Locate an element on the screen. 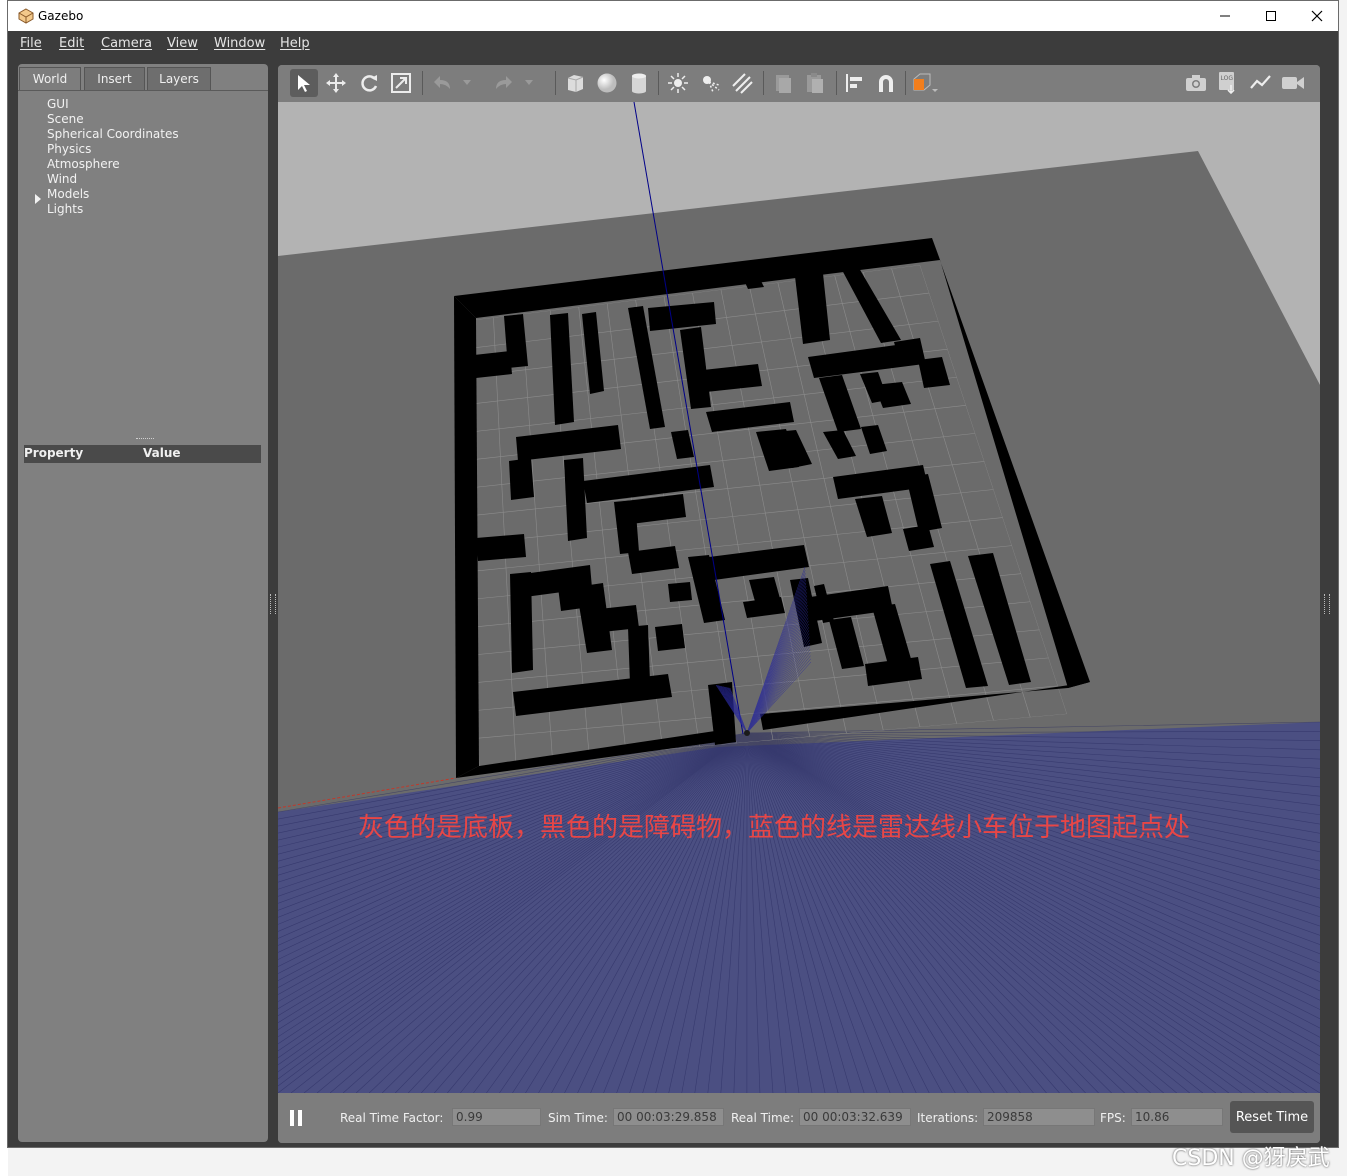  csdn-watermark: CSDN @犽戾武 is located at coordinates (1251, 1158).